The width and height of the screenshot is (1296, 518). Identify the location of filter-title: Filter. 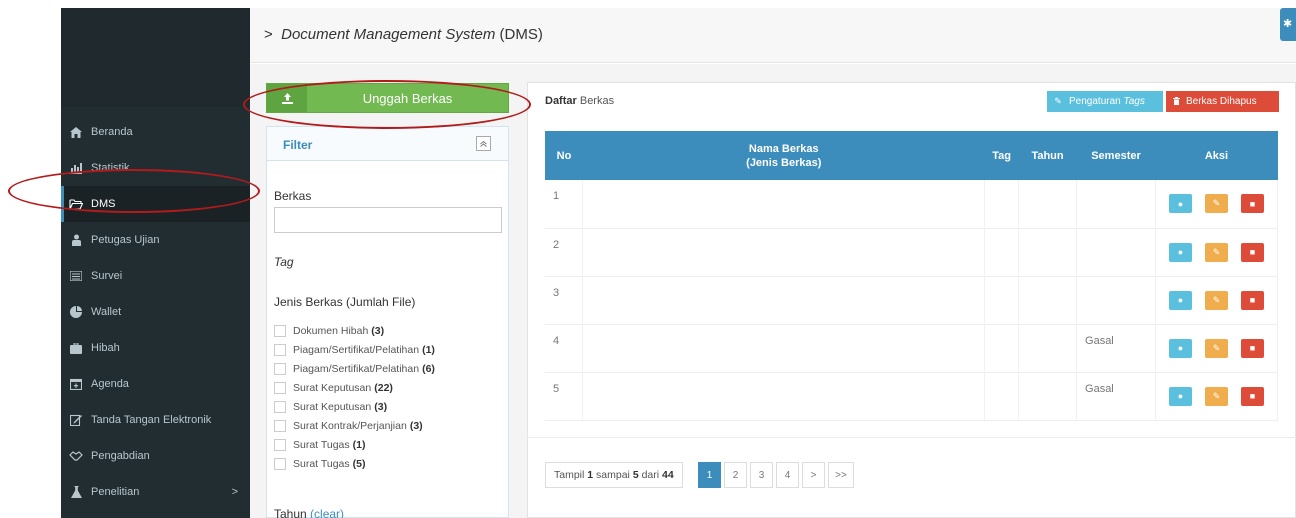
(298, 145).